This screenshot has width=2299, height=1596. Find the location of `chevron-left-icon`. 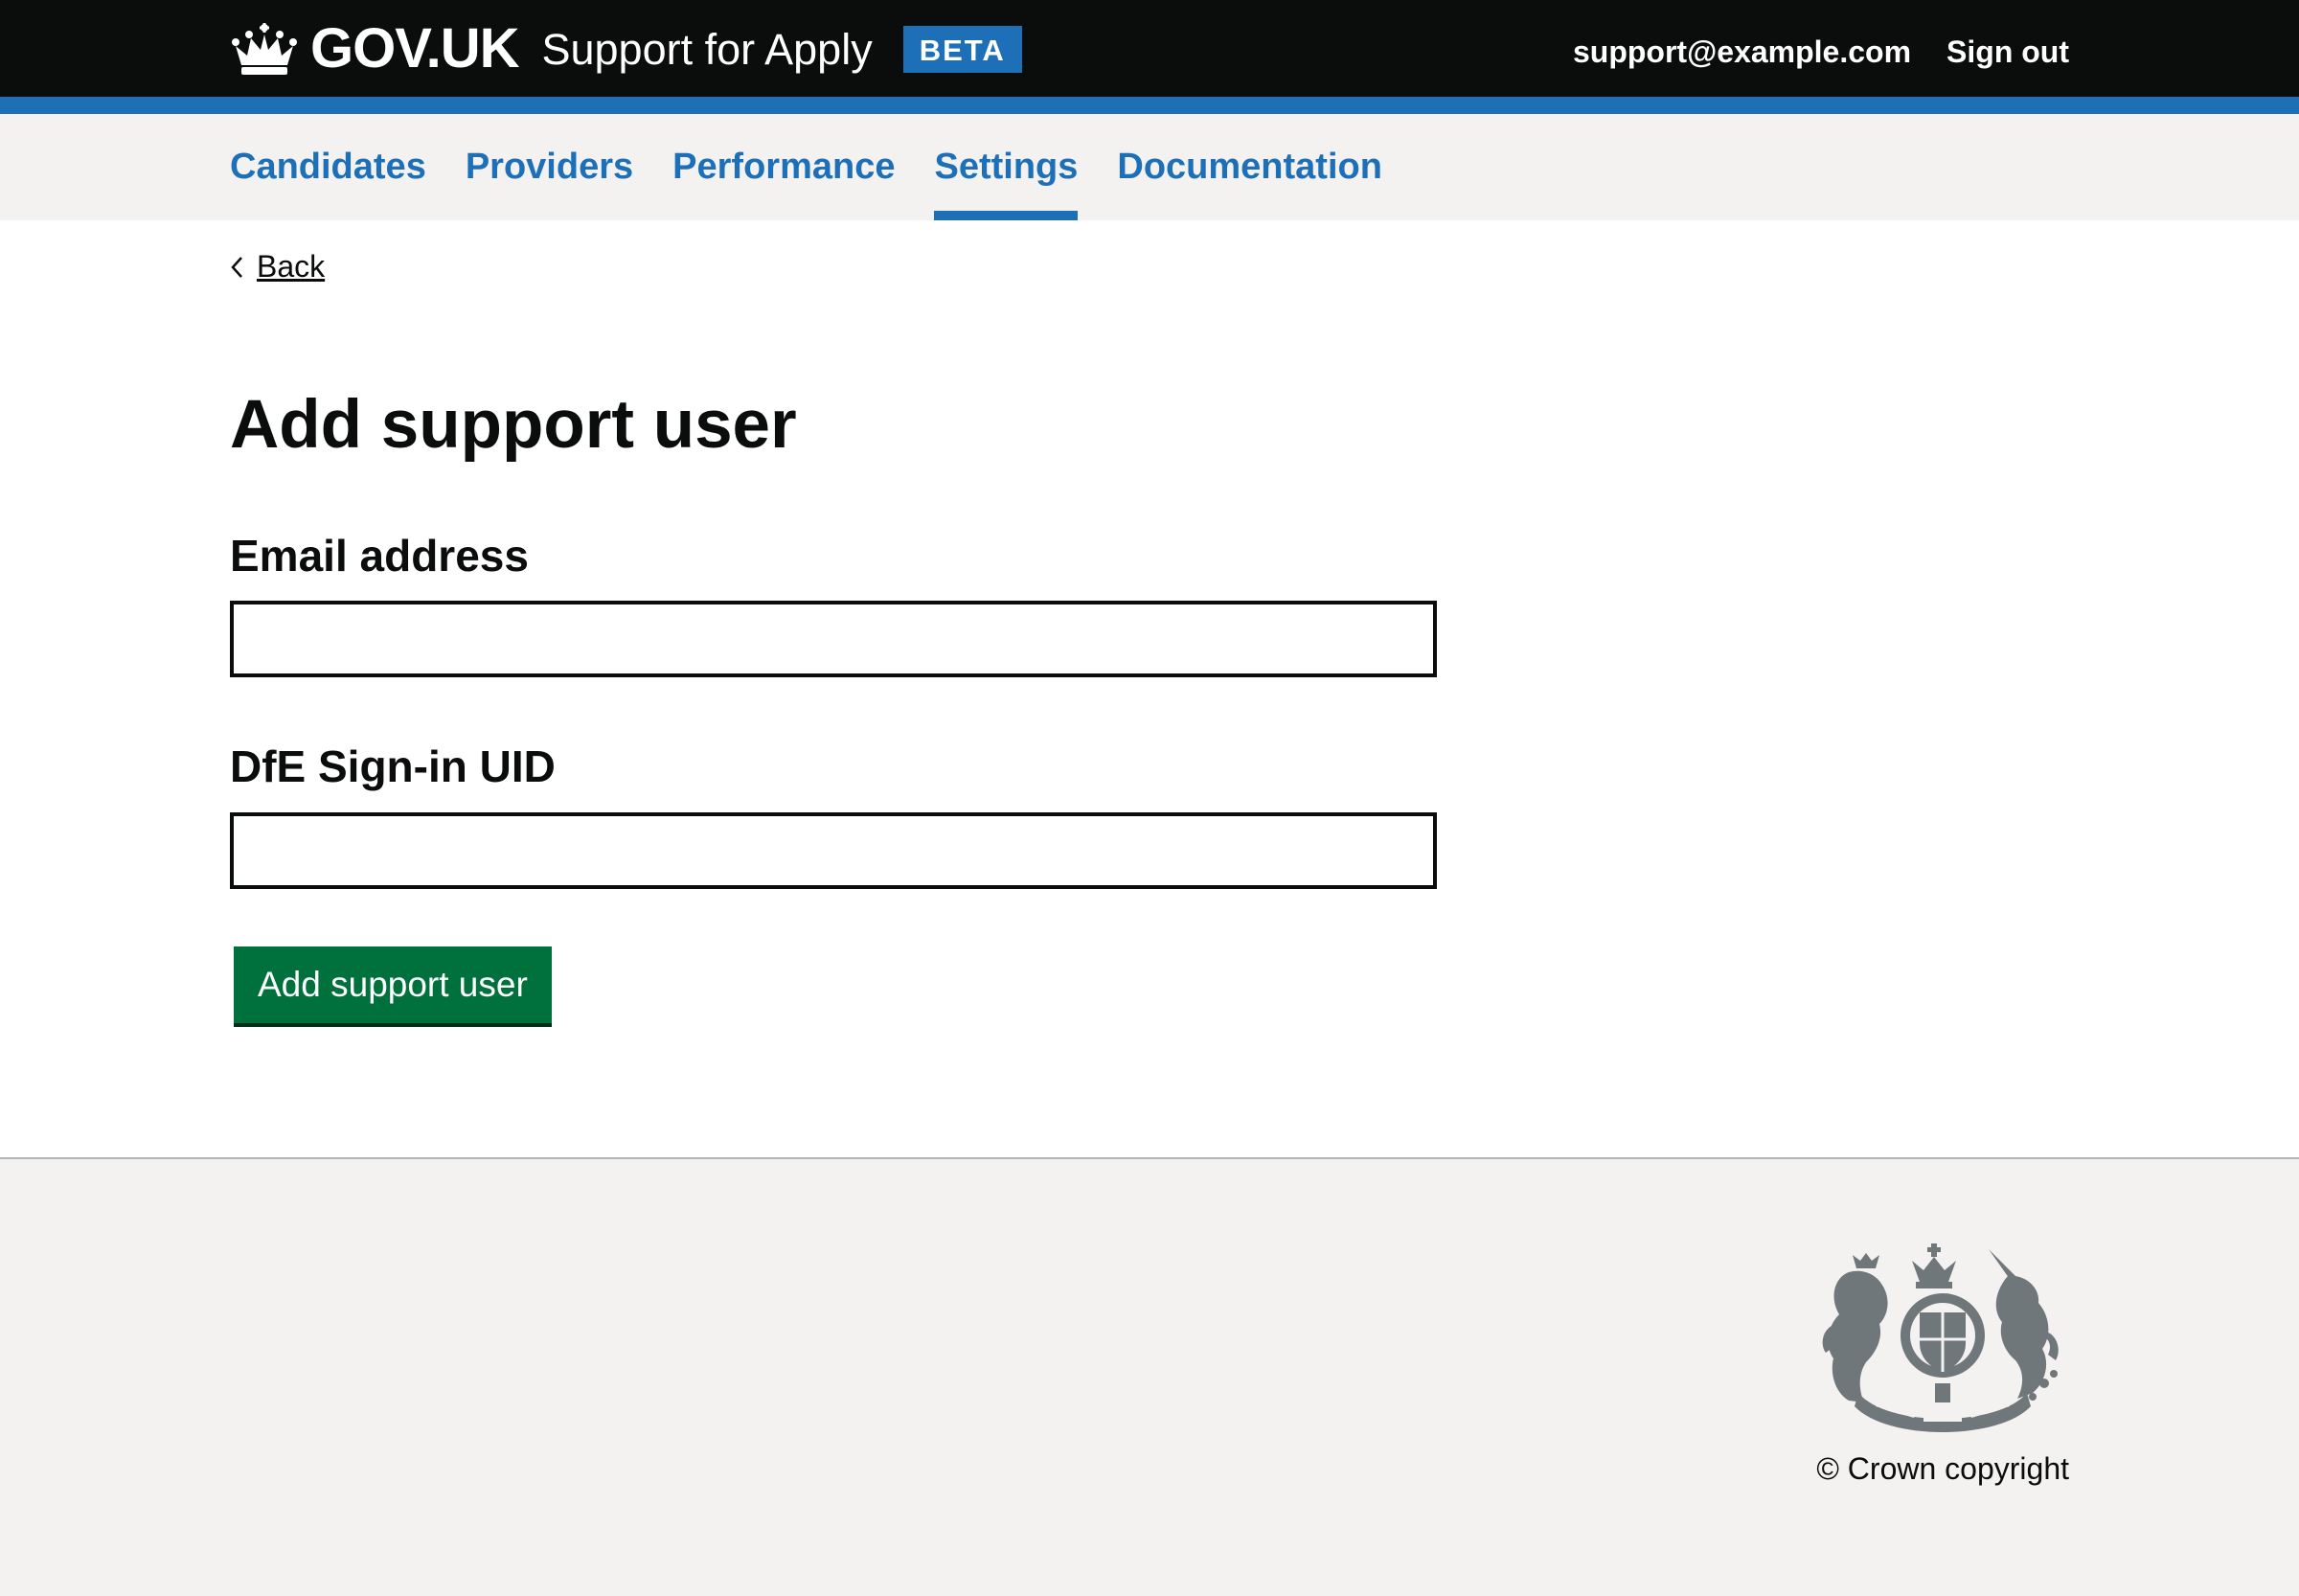

chevron-left-icon is located at coordinates (236, 267).